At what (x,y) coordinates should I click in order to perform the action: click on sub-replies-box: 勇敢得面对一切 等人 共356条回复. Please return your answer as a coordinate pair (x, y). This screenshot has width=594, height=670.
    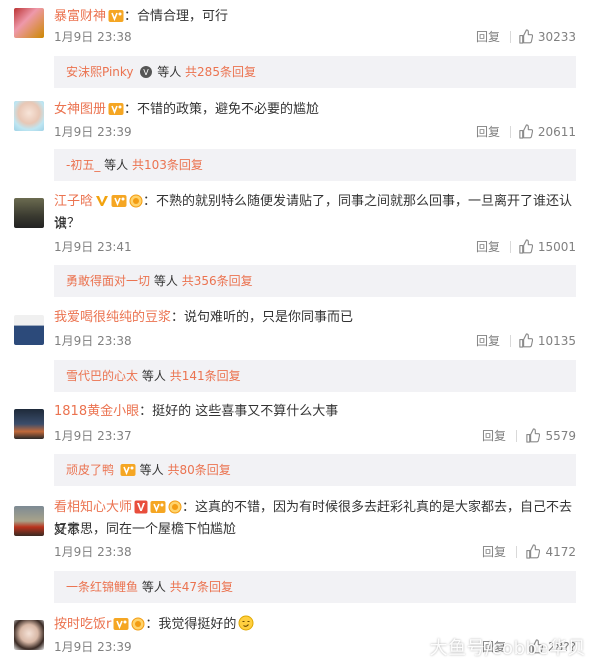
    Looking at the image, I should click on (315, 281).